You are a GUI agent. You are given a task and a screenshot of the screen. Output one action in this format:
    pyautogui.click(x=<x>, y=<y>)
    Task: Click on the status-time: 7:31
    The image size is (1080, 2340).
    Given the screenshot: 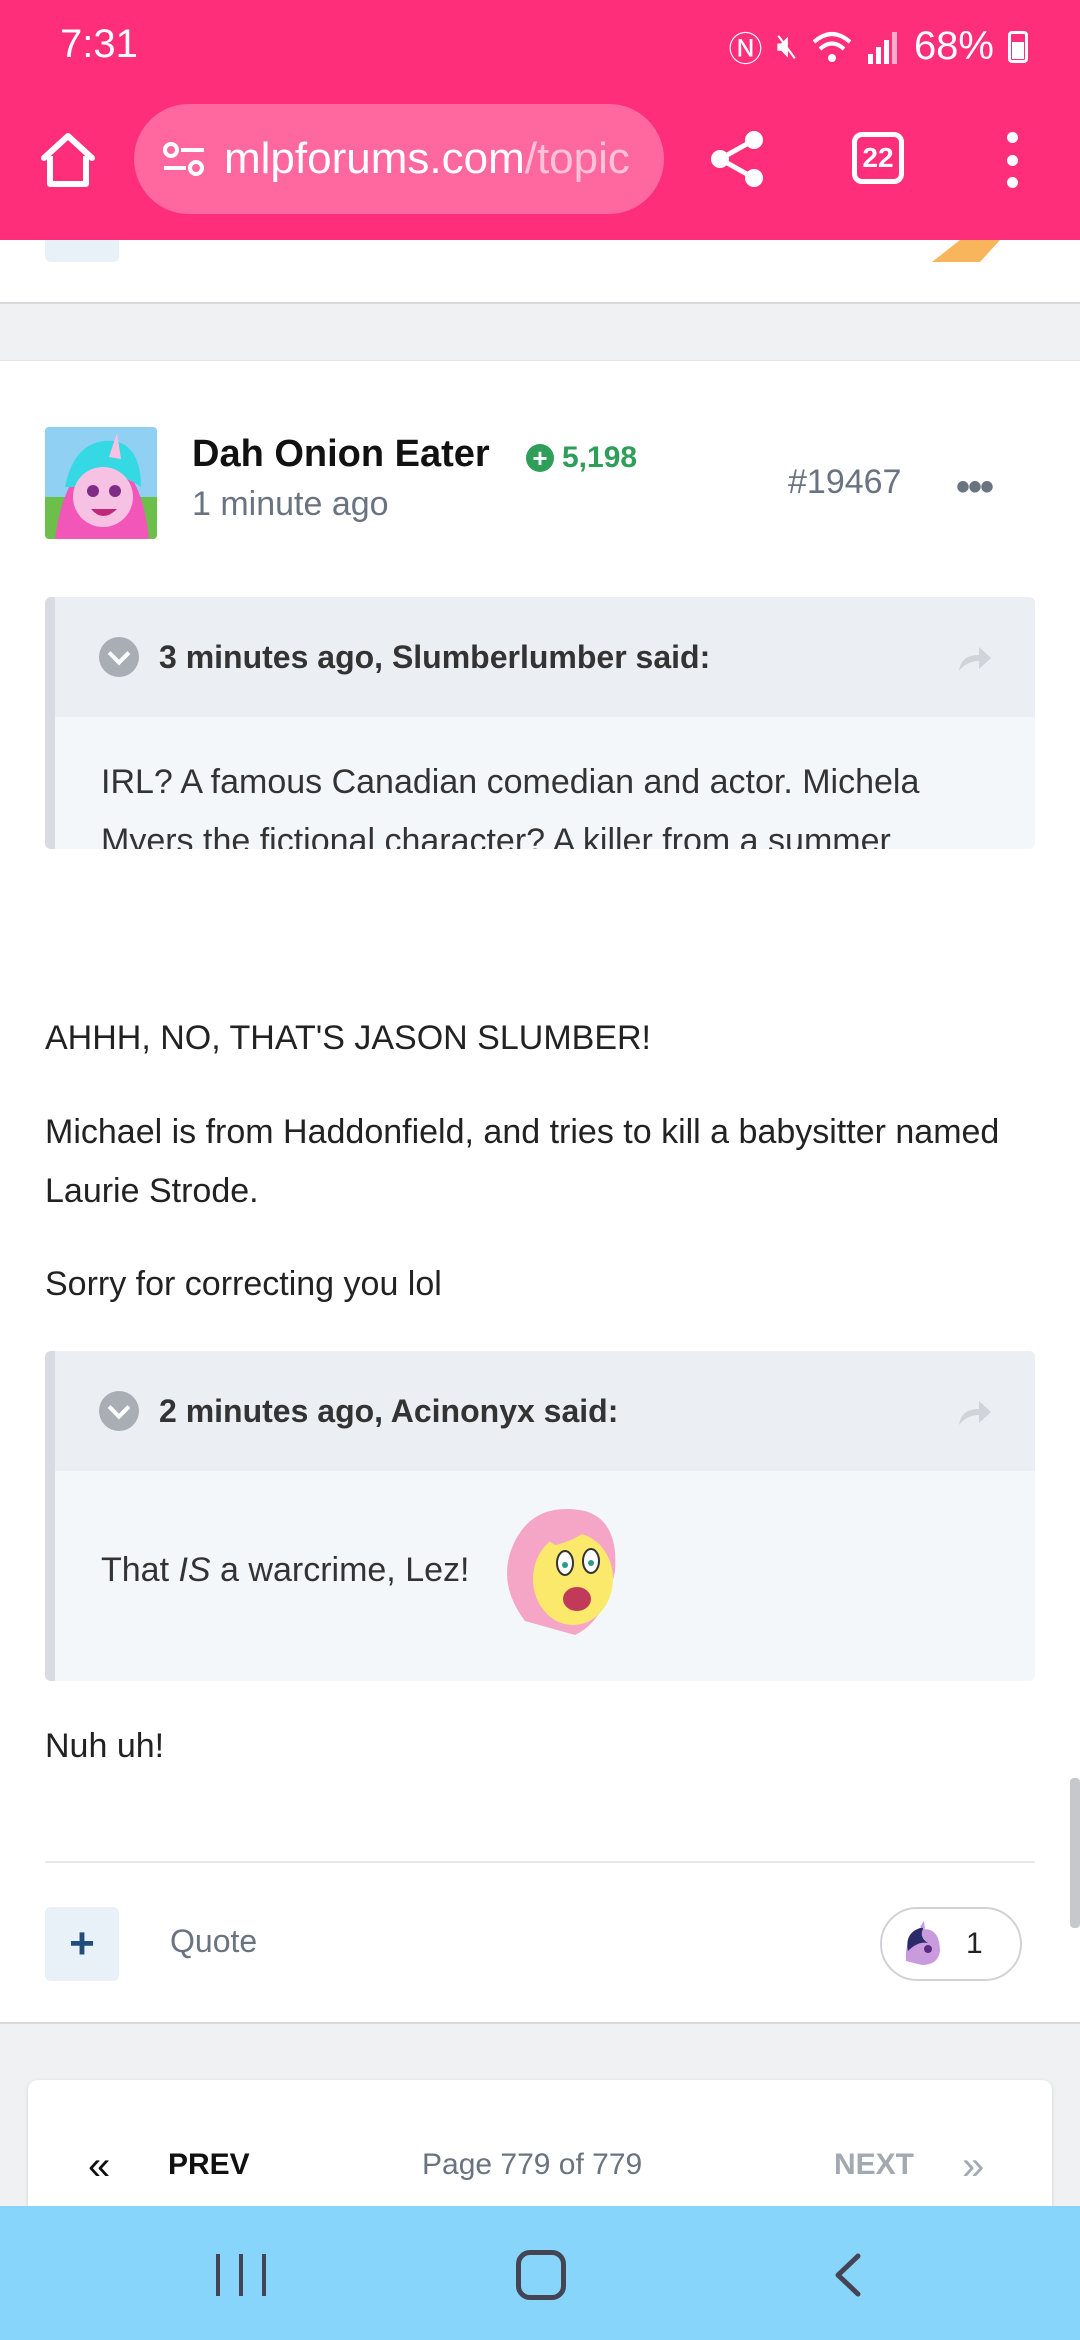 What is the action you would take?
    pyautogui.click(x=99, y=44)
    